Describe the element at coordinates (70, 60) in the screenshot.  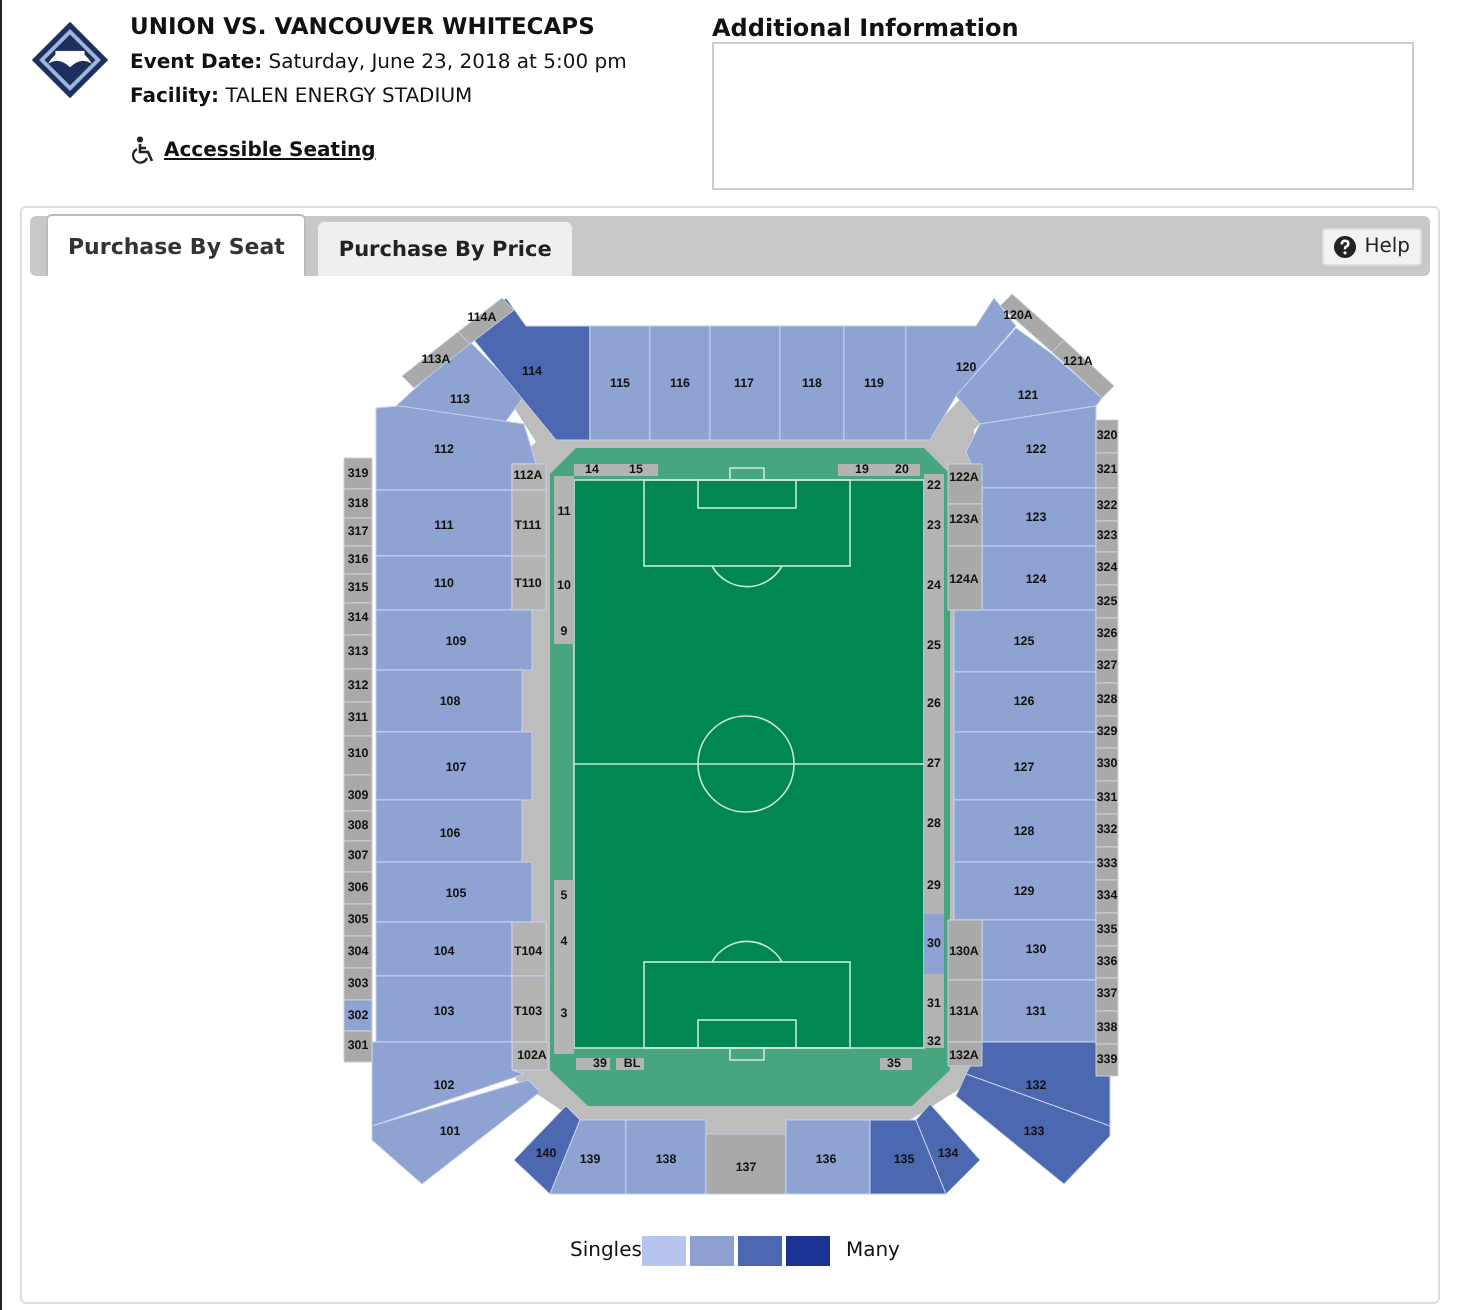
I see `team-logo` at that location.